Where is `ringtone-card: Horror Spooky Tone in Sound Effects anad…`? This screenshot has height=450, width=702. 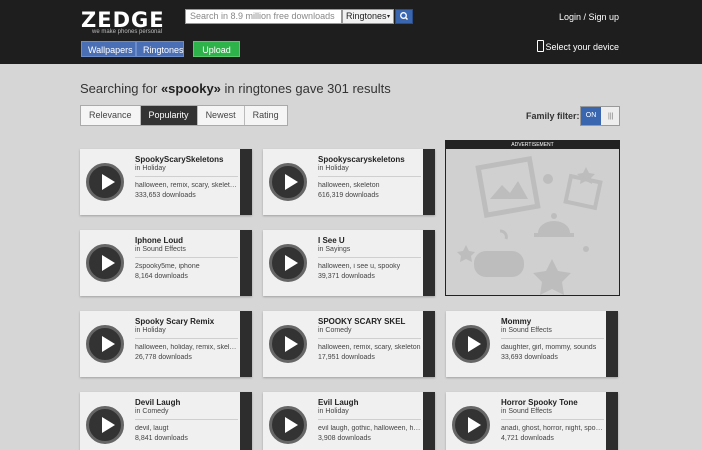 ringtone-card: Horror Spooky Tone in Sound Effects anad… is located at coordinates (532, 421).